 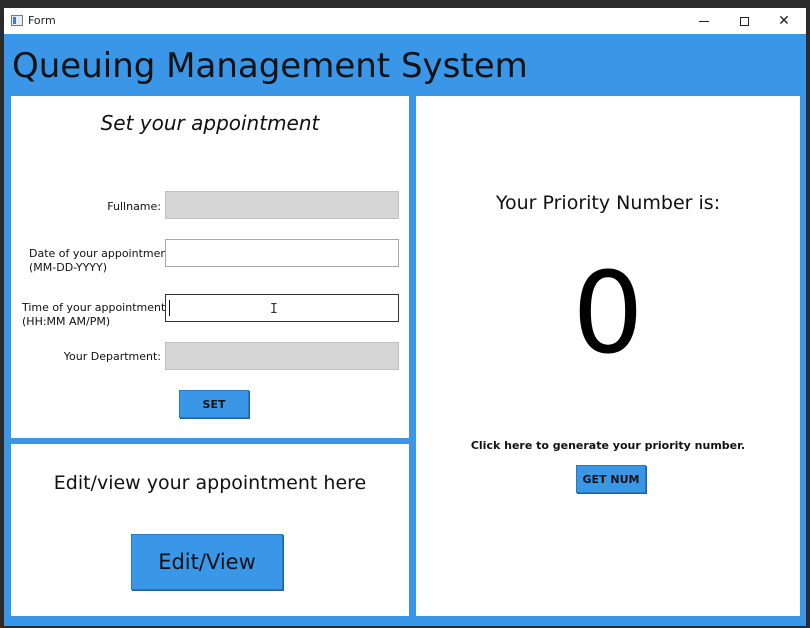 I want to click on time-label-line1: Time of your appointment:, so click(x=95, y=307).